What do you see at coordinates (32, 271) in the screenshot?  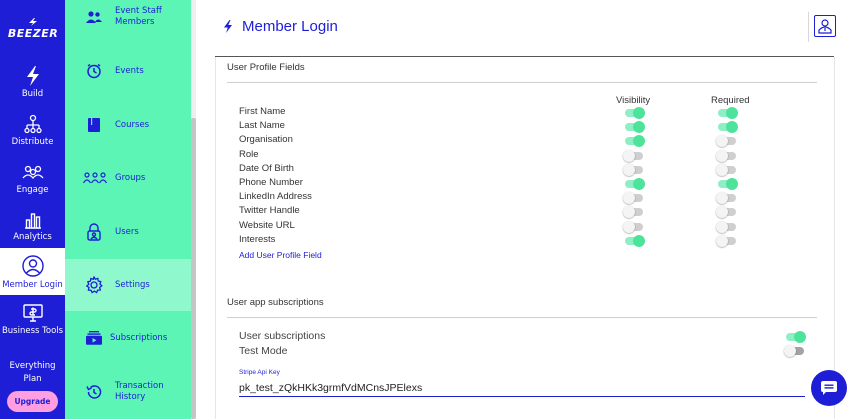 I see `rail-item-member-login: Member Login` at bounding box center [32, 271].